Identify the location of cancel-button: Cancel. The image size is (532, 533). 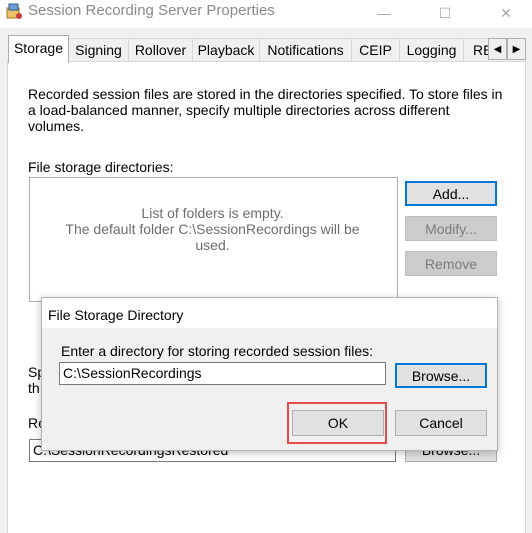
(441, 423).